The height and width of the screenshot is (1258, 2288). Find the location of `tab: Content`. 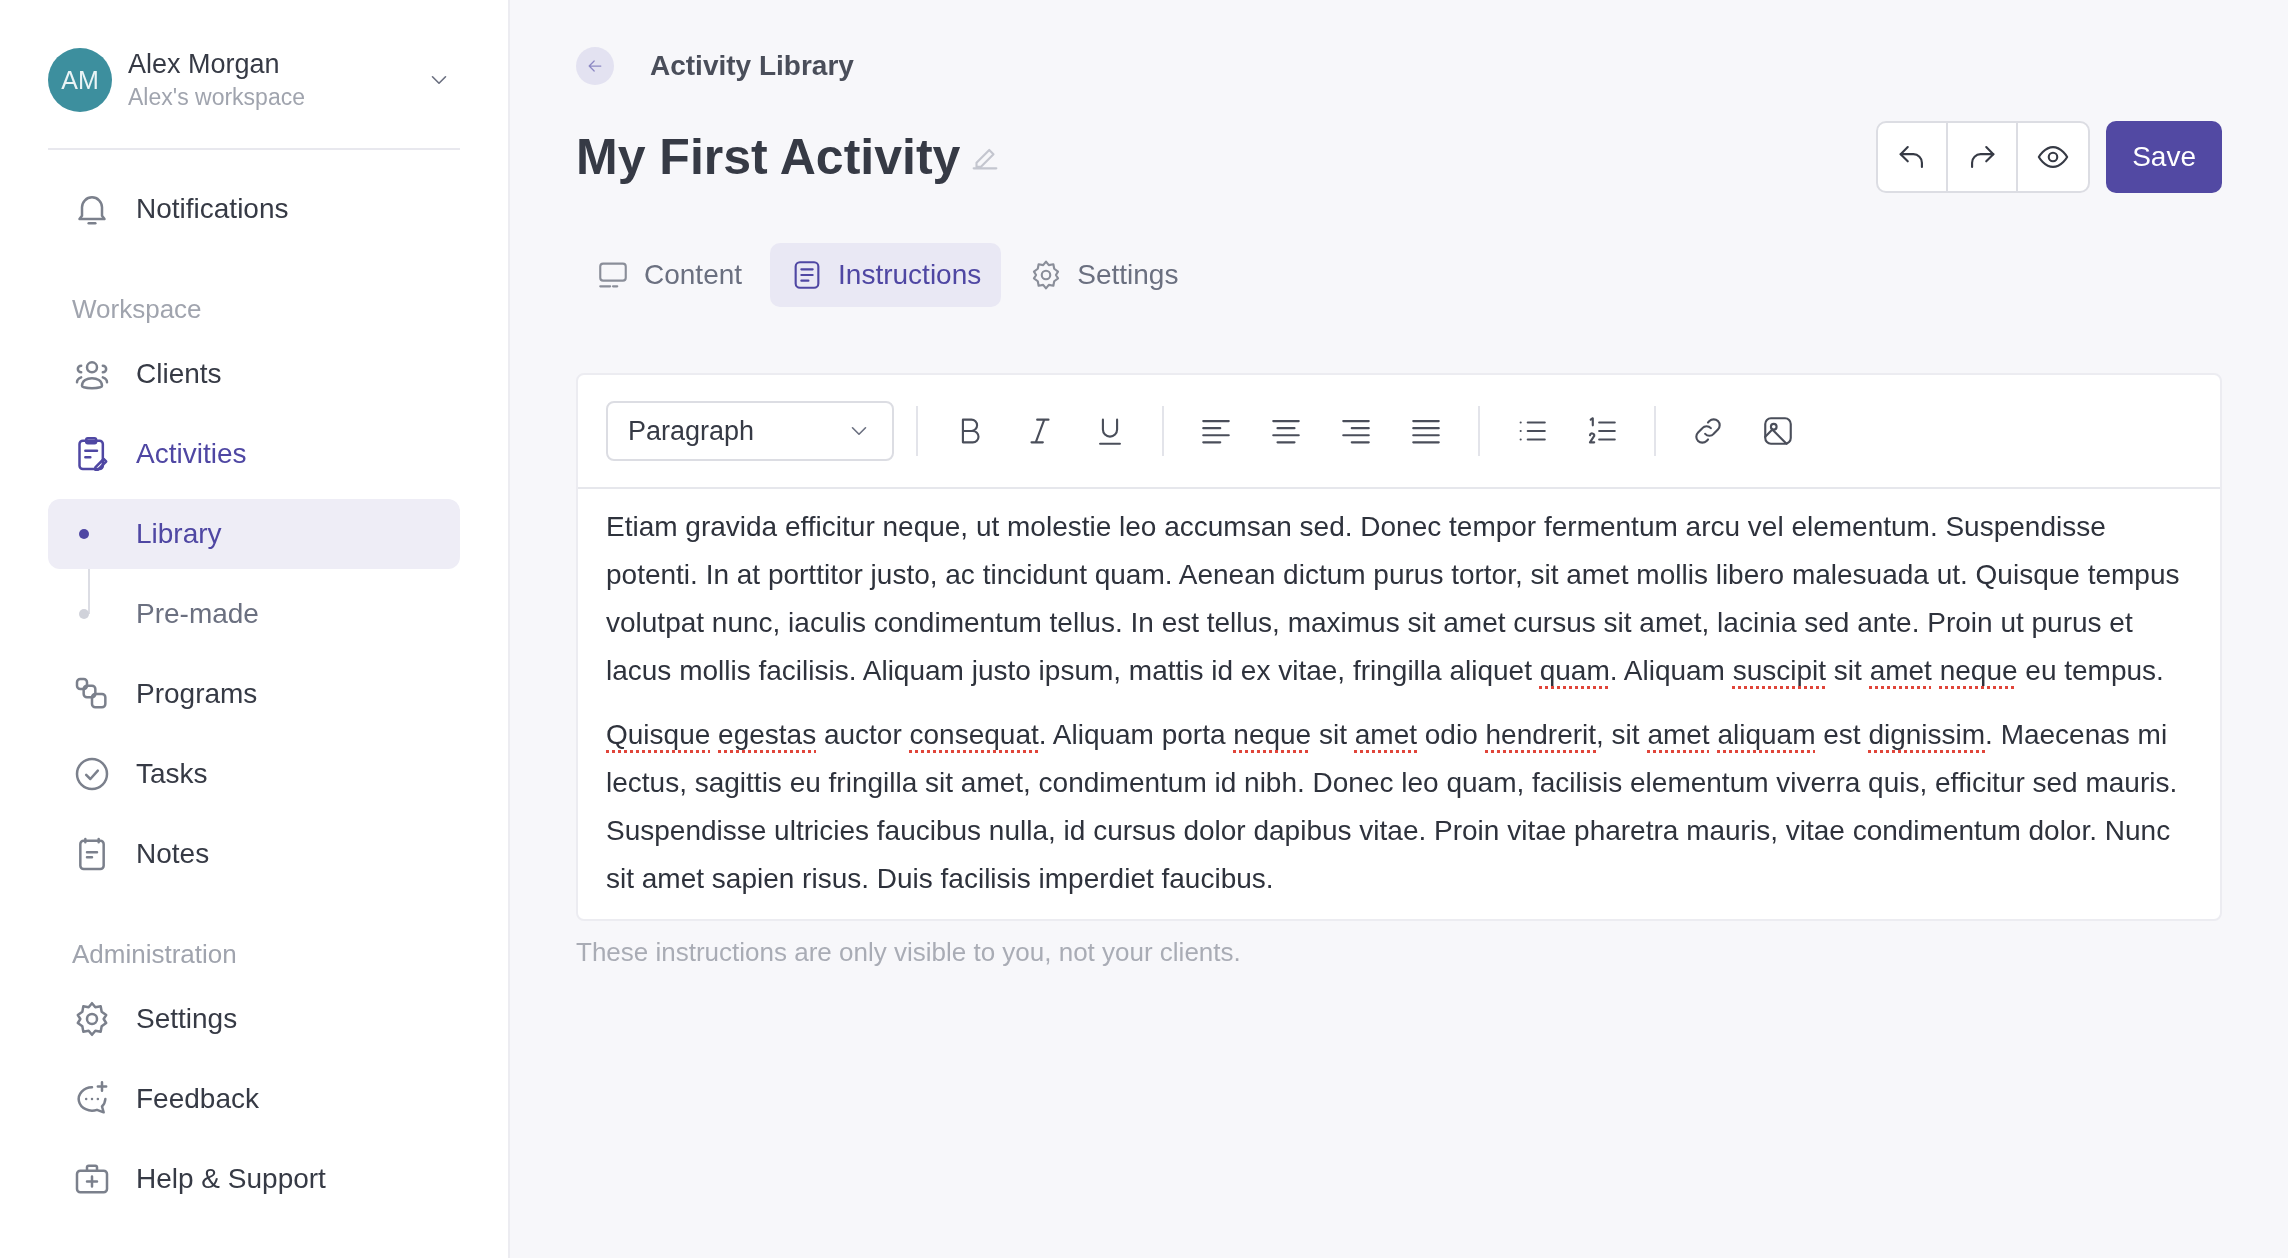

tab: Content is located at coordinates (669, 275).